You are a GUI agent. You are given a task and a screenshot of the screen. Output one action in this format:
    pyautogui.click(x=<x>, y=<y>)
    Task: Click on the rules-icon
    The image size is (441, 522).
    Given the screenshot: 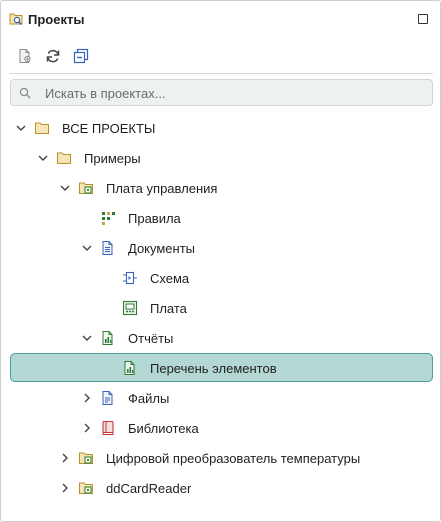 What is the action you would take?
    pyautogui.click(x=108, y=218)
    